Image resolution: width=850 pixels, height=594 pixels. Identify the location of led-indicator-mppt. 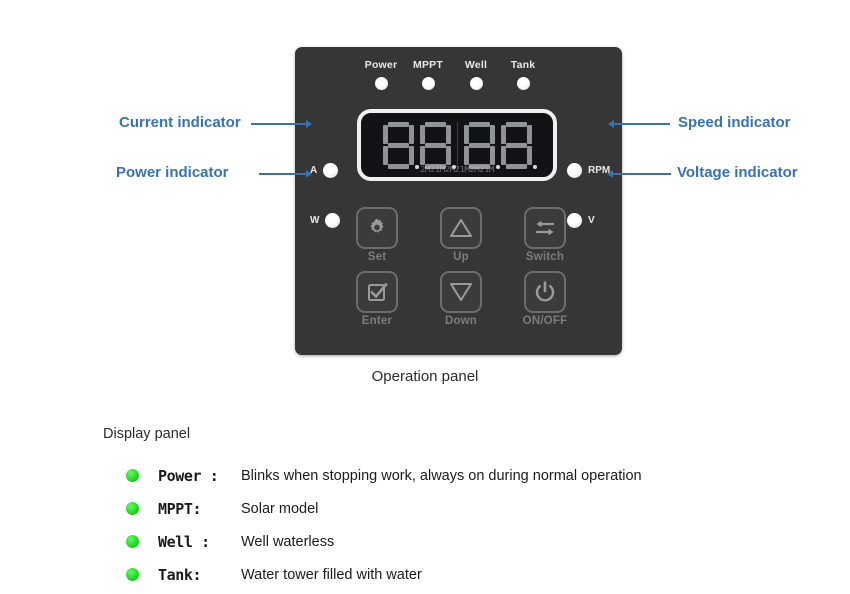
(428, 83).